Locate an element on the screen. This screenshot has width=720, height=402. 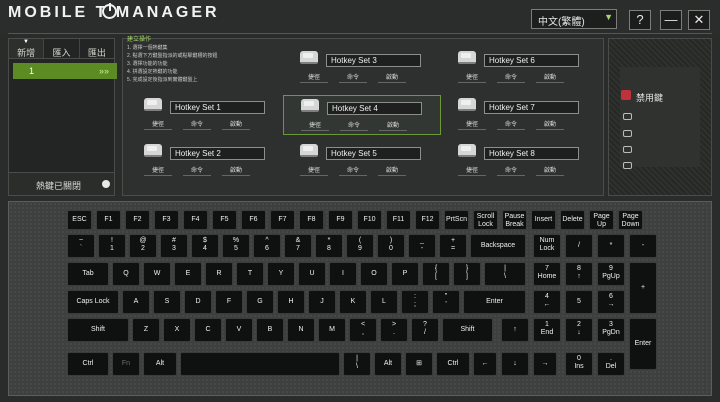
hotkey-set-card: Hotkey Set 1 捷徑 命令 啟動 is located at coordinates (206, 115).